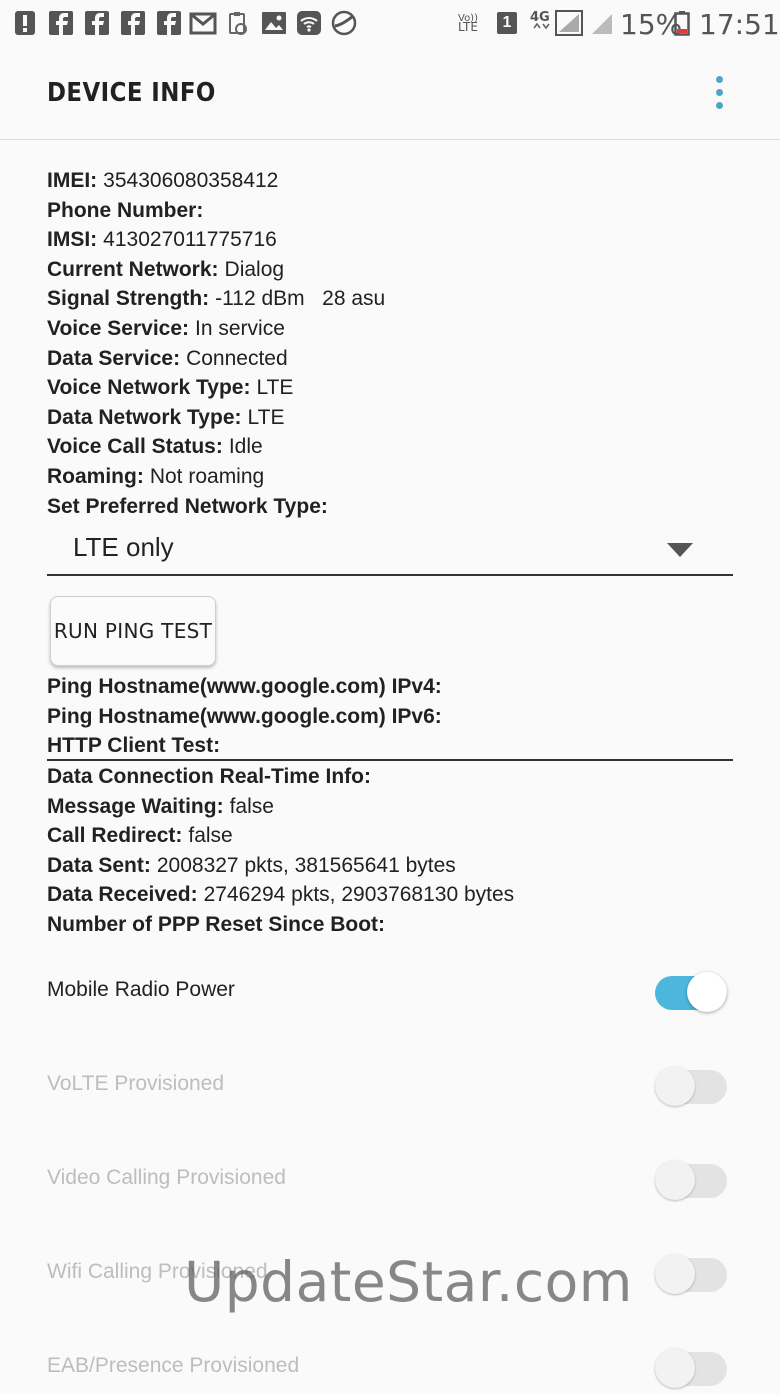 The height and width of the screenshot is (1394, 780). What do you see at coordinates (238, 23) in the screenshot?
I see `clipboard-icon` at bounding box center [238, 23].